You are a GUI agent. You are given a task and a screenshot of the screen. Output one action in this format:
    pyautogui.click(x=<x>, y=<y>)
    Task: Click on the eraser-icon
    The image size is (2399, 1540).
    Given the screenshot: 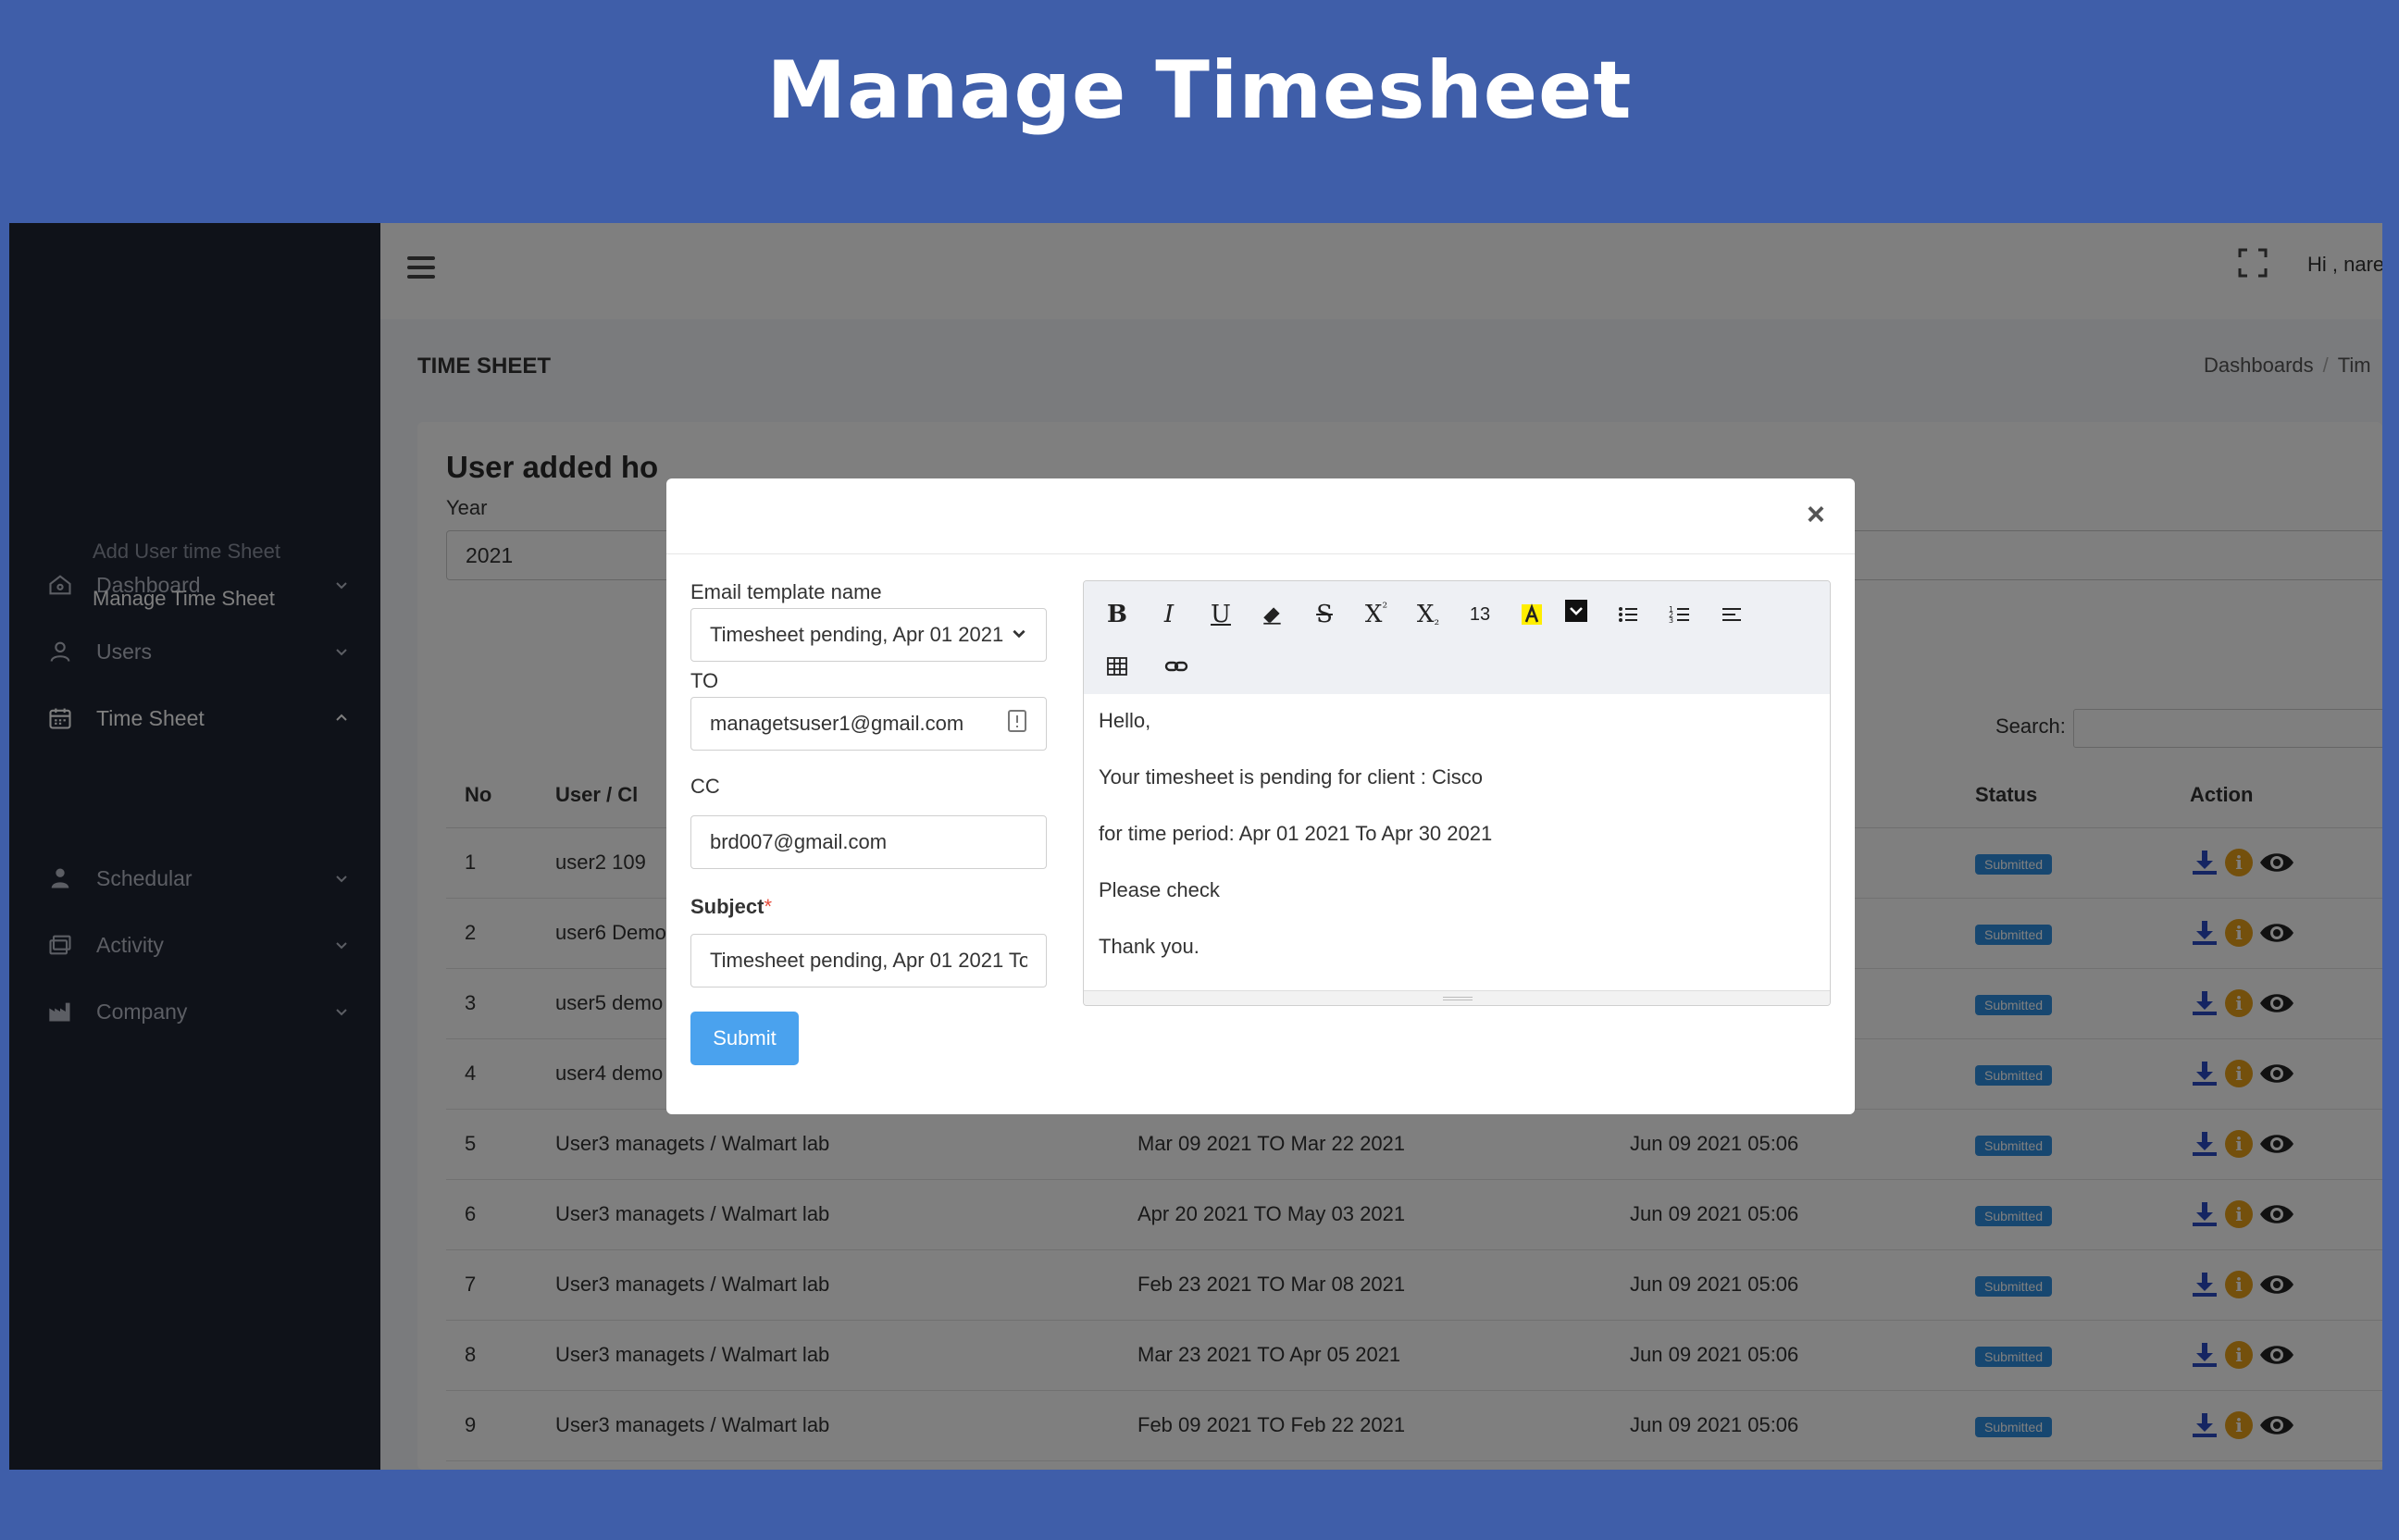 What is the action you would take?
    pyautogui.click(x=1272, y=614)
    